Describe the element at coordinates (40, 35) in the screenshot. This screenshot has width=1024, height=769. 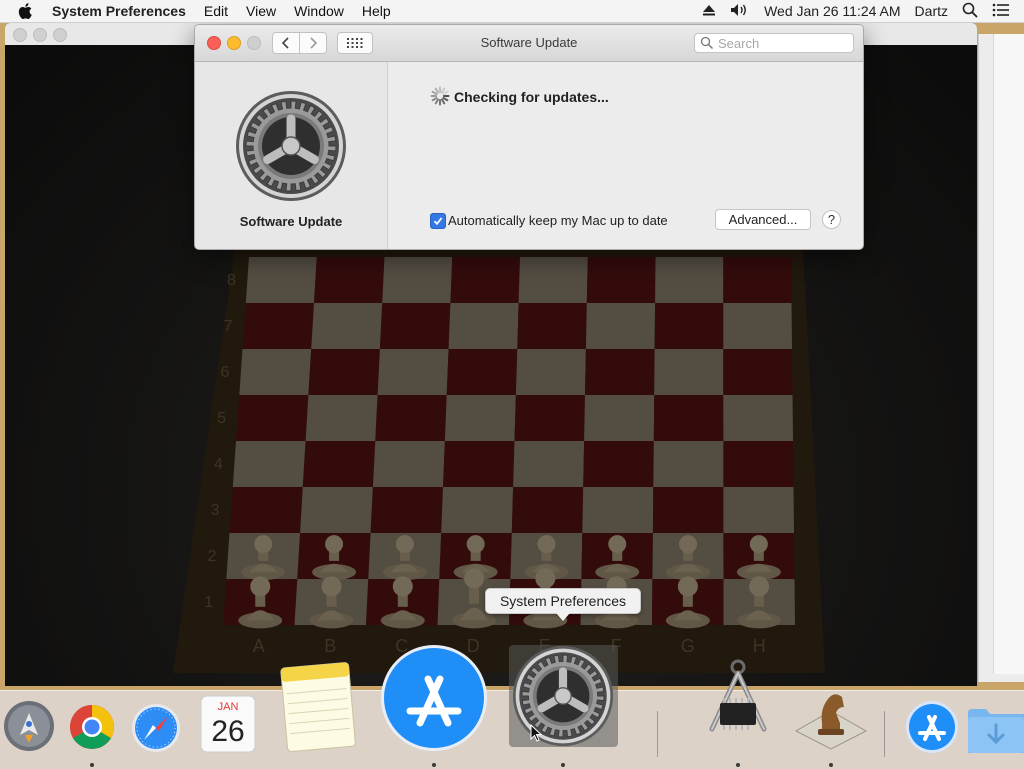
I see `chess-minimize-button` at that location.